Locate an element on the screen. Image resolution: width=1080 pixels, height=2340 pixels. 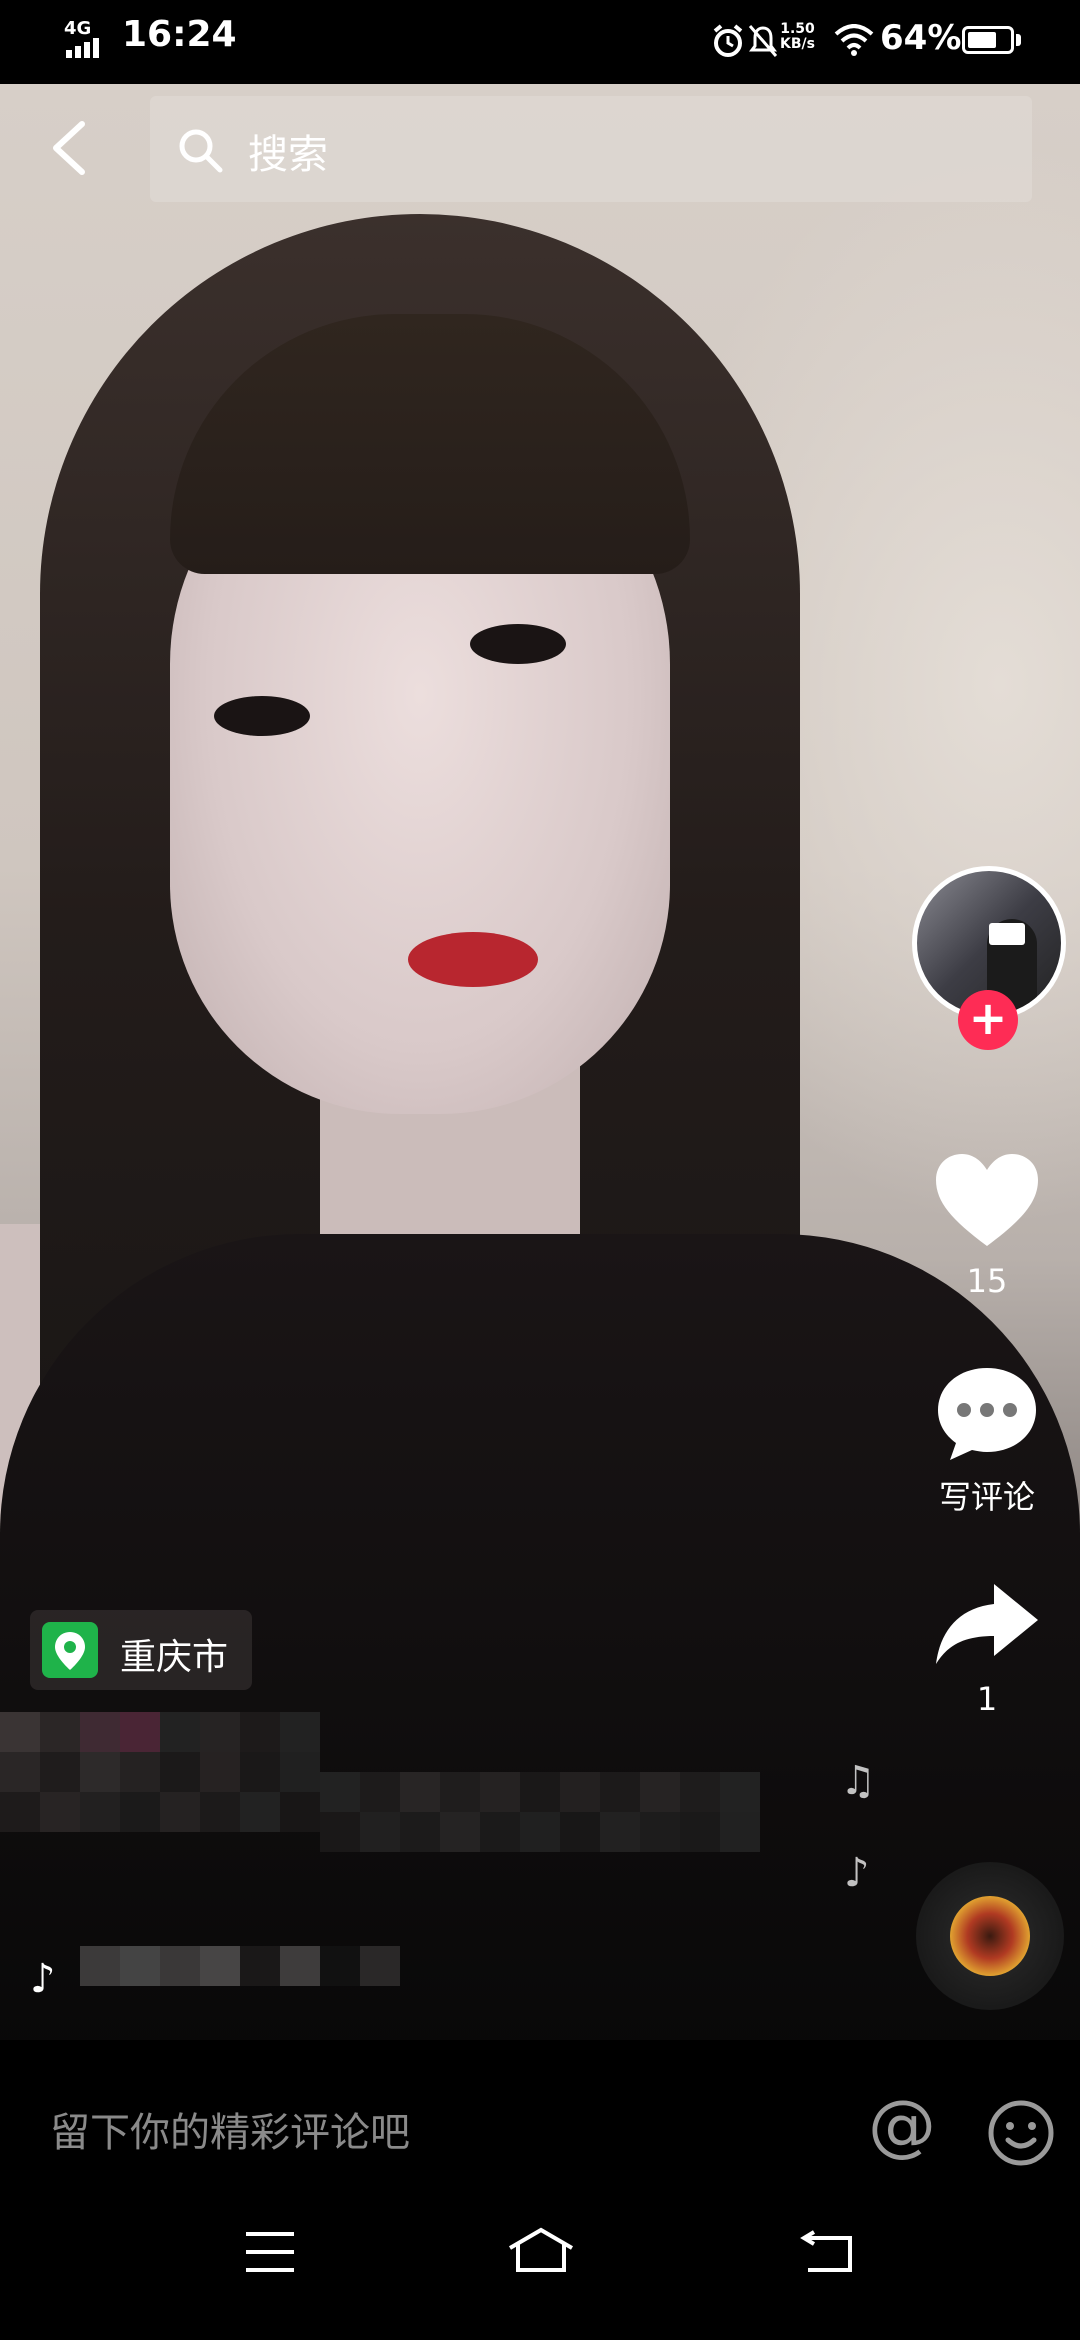
music-cover-icon is located at coordinates (990, 1936).